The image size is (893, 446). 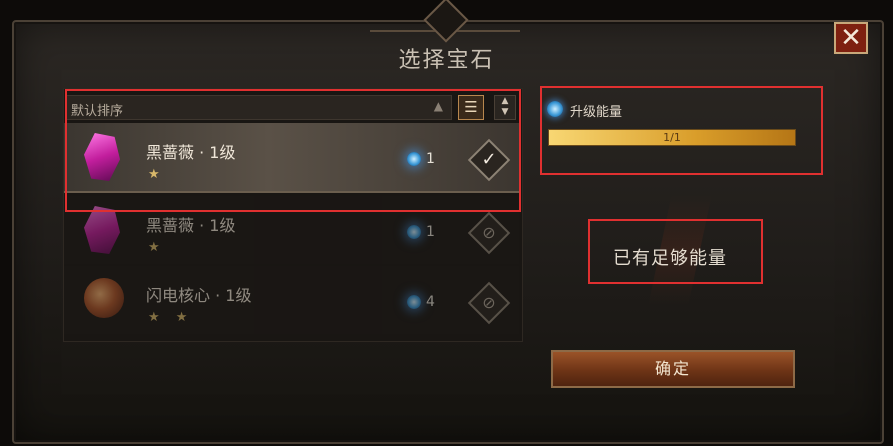 I want to click on orange-orb-icon, so click(x=104, y=298).